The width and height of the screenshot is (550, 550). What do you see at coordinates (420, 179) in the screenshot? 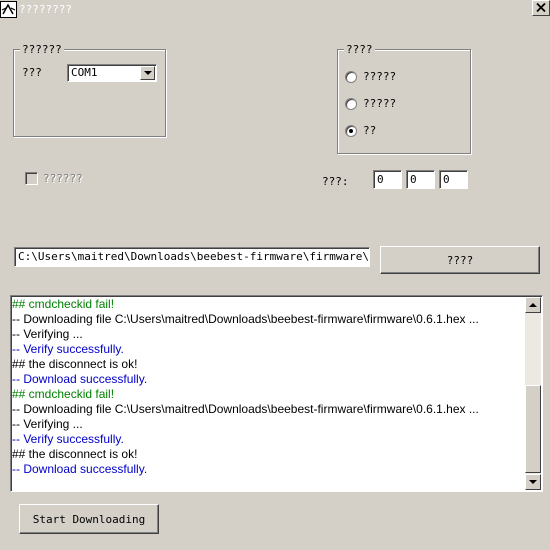
I see `version-minor-field: 0` at bounding box center [420, 179].